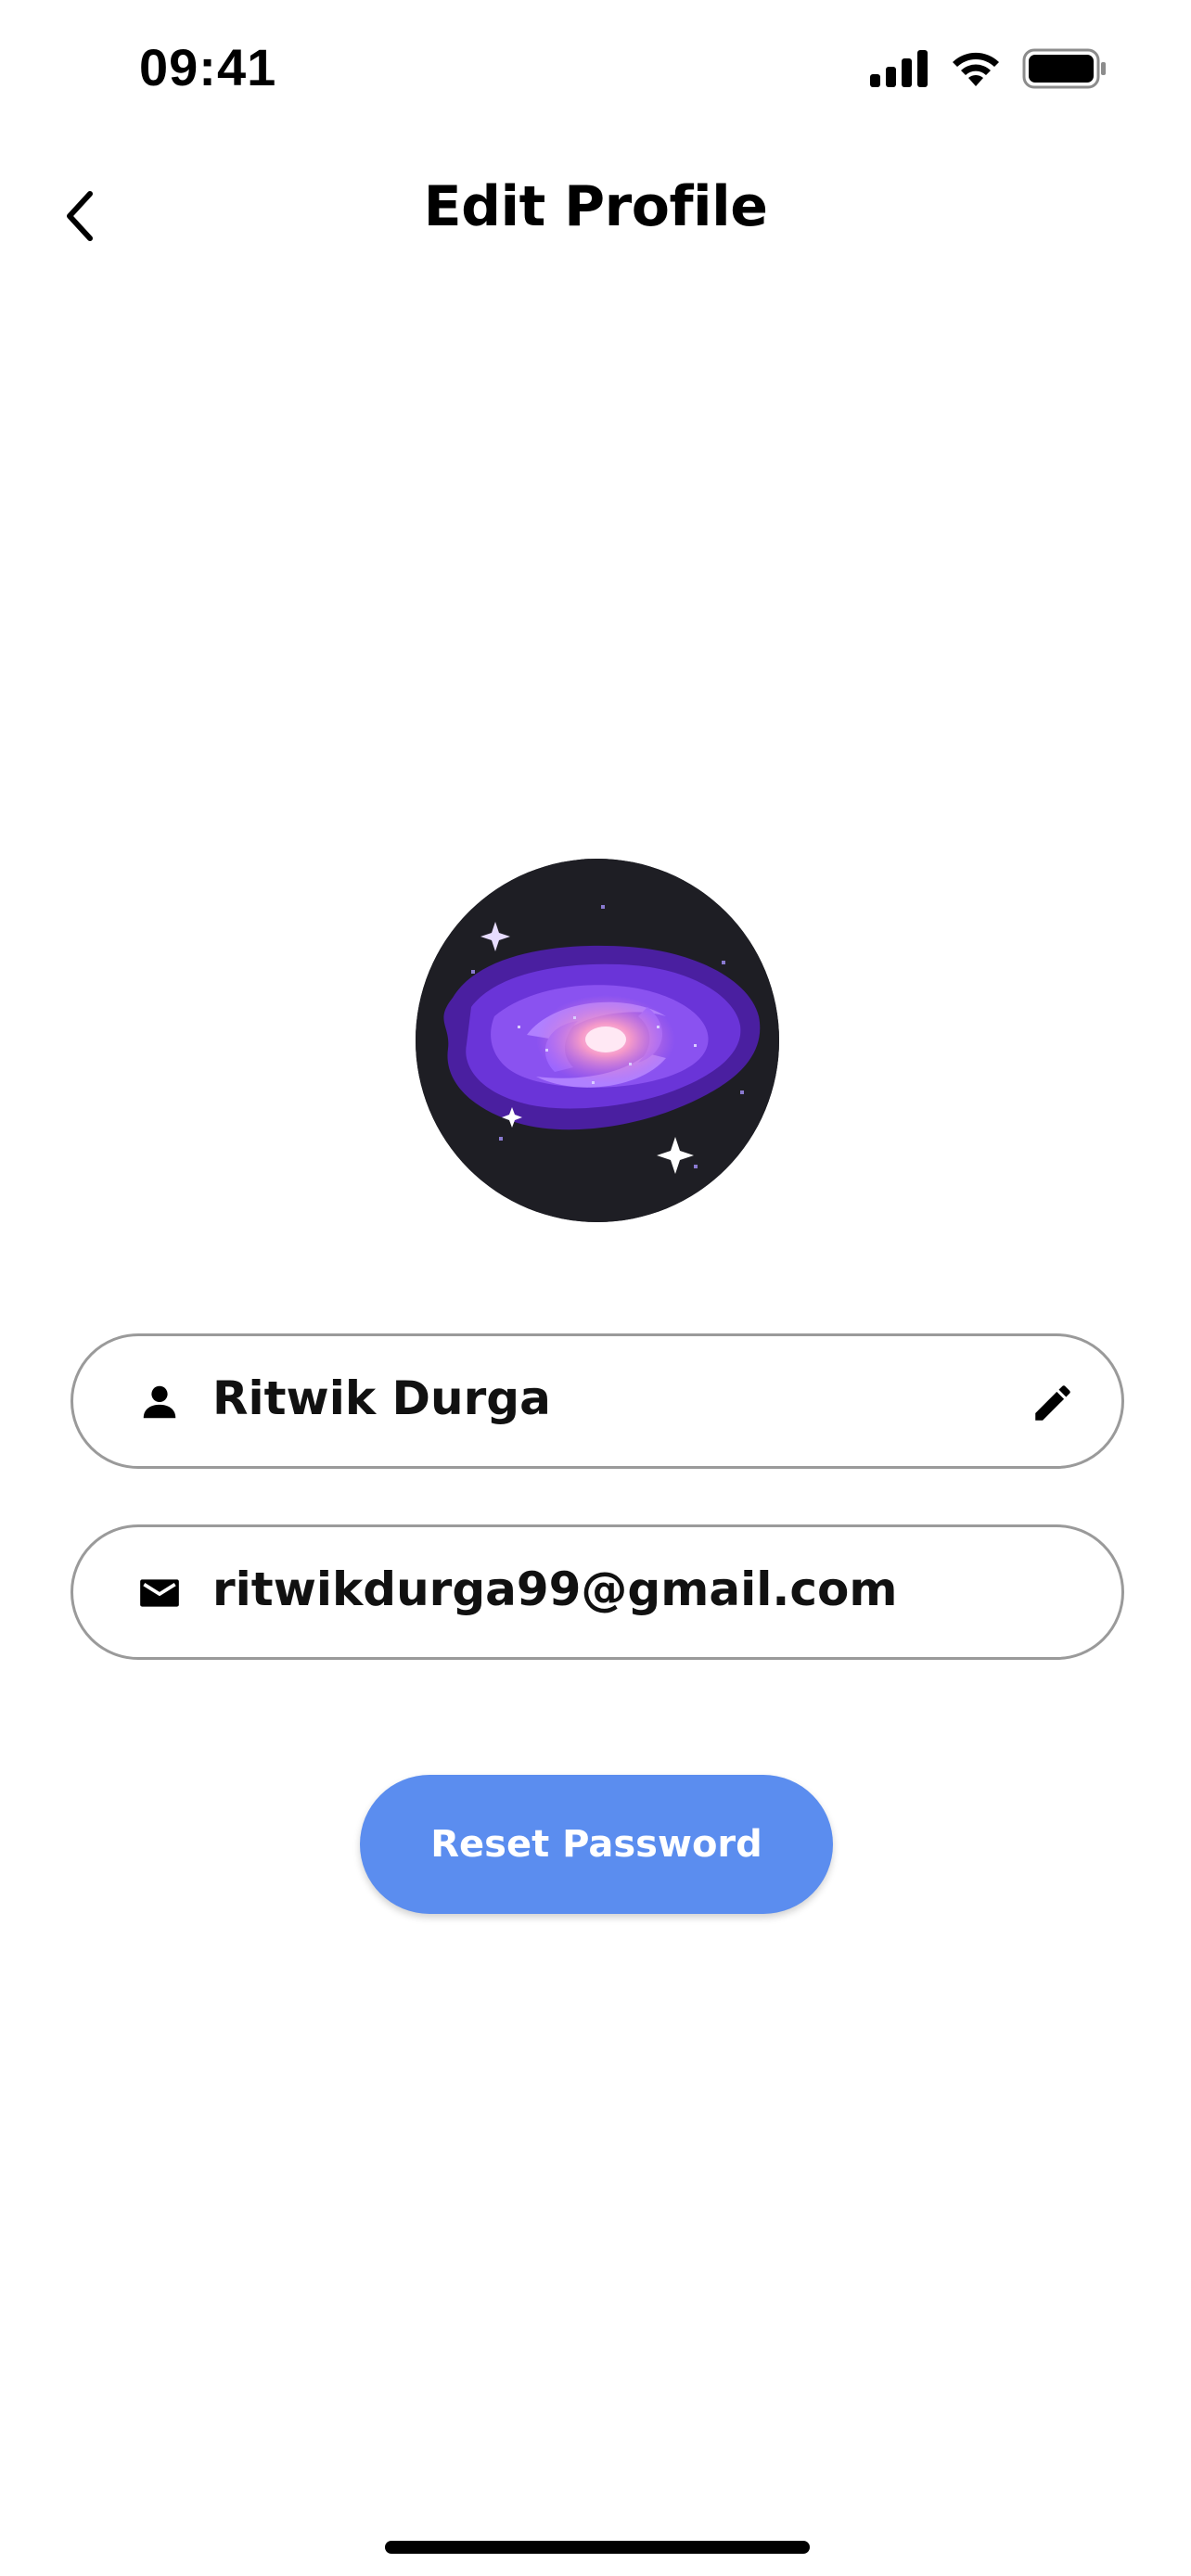  Describe the element at coordinates (976, 71) in the screenshot. I see `wifi-icon` at that location.